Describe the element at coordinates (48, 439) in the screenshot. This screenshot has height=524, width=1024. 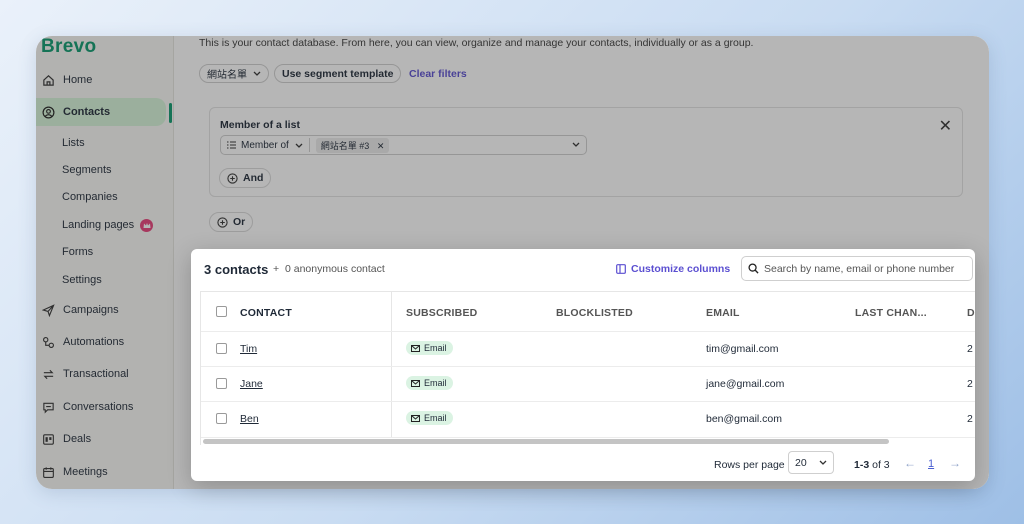
I see `deals-icon` at that location.